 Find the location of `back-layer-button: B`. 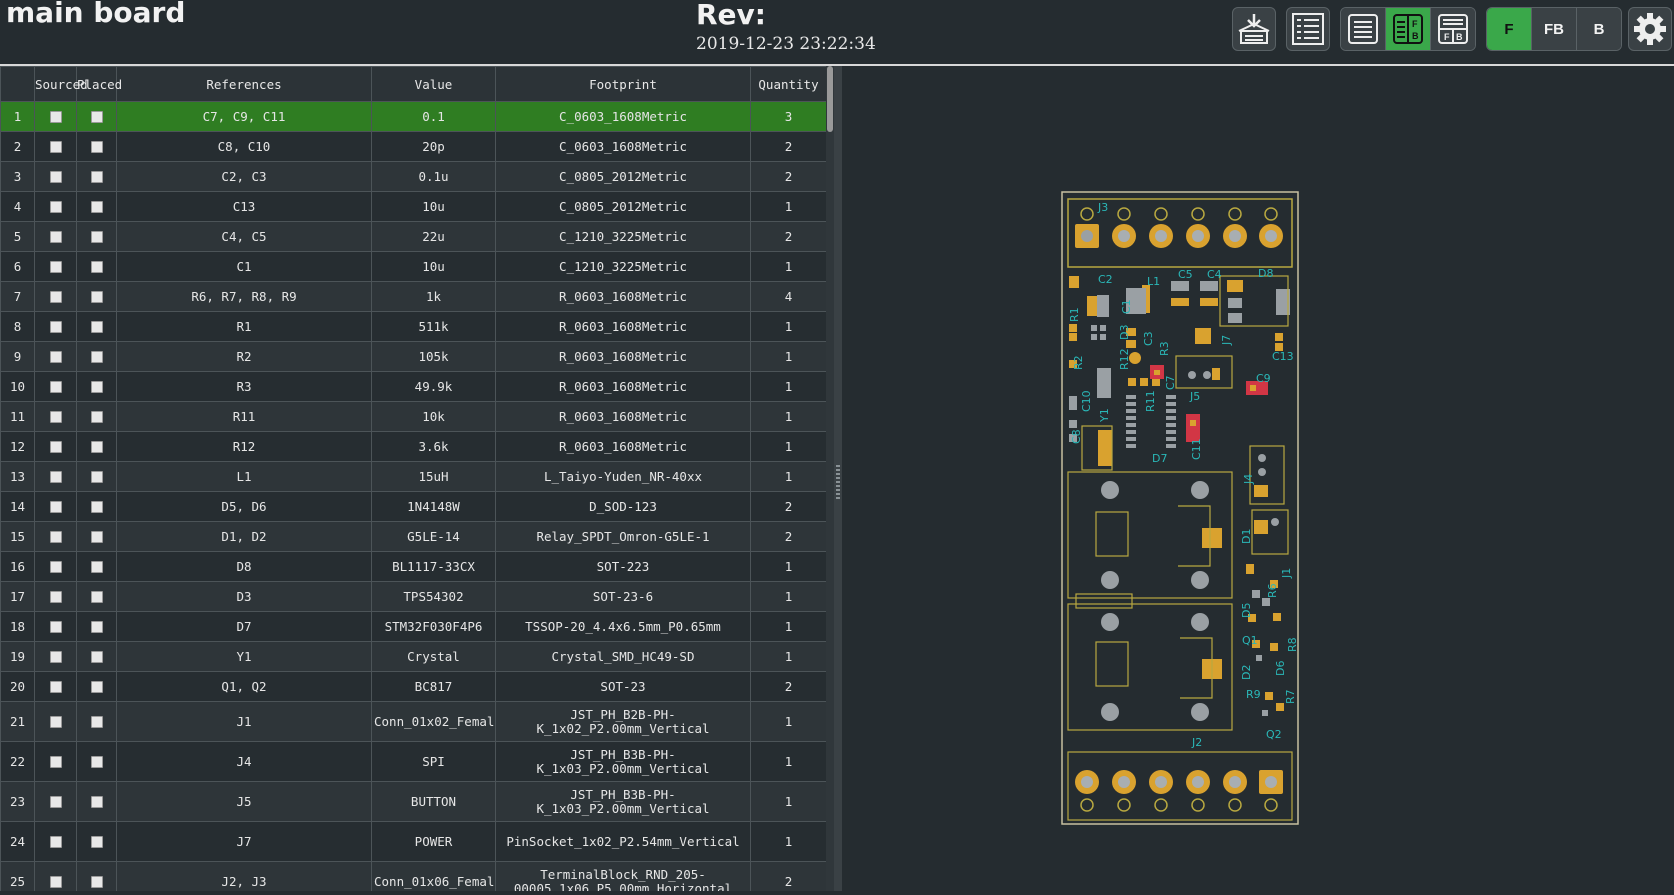

back-layer-button: B is located at coordinates (1599, 29).